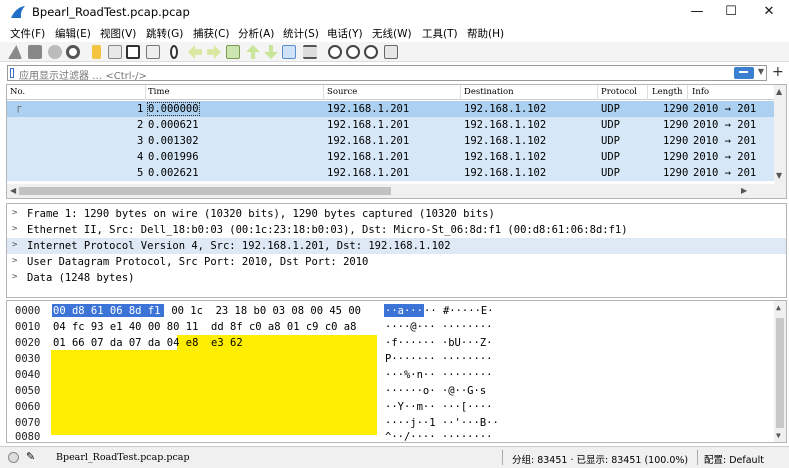 The width and height of the screenshot is (789, 468). I want to click on menu-file: 文件(F), so click(27, 33).